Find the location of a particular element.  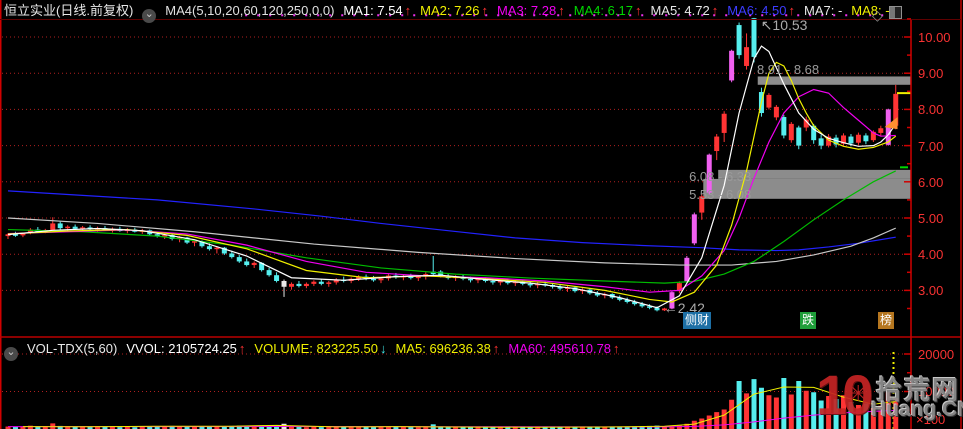

vol-indicator-name: VOL-TDX(5,60) is located at coordinates (72, 348).